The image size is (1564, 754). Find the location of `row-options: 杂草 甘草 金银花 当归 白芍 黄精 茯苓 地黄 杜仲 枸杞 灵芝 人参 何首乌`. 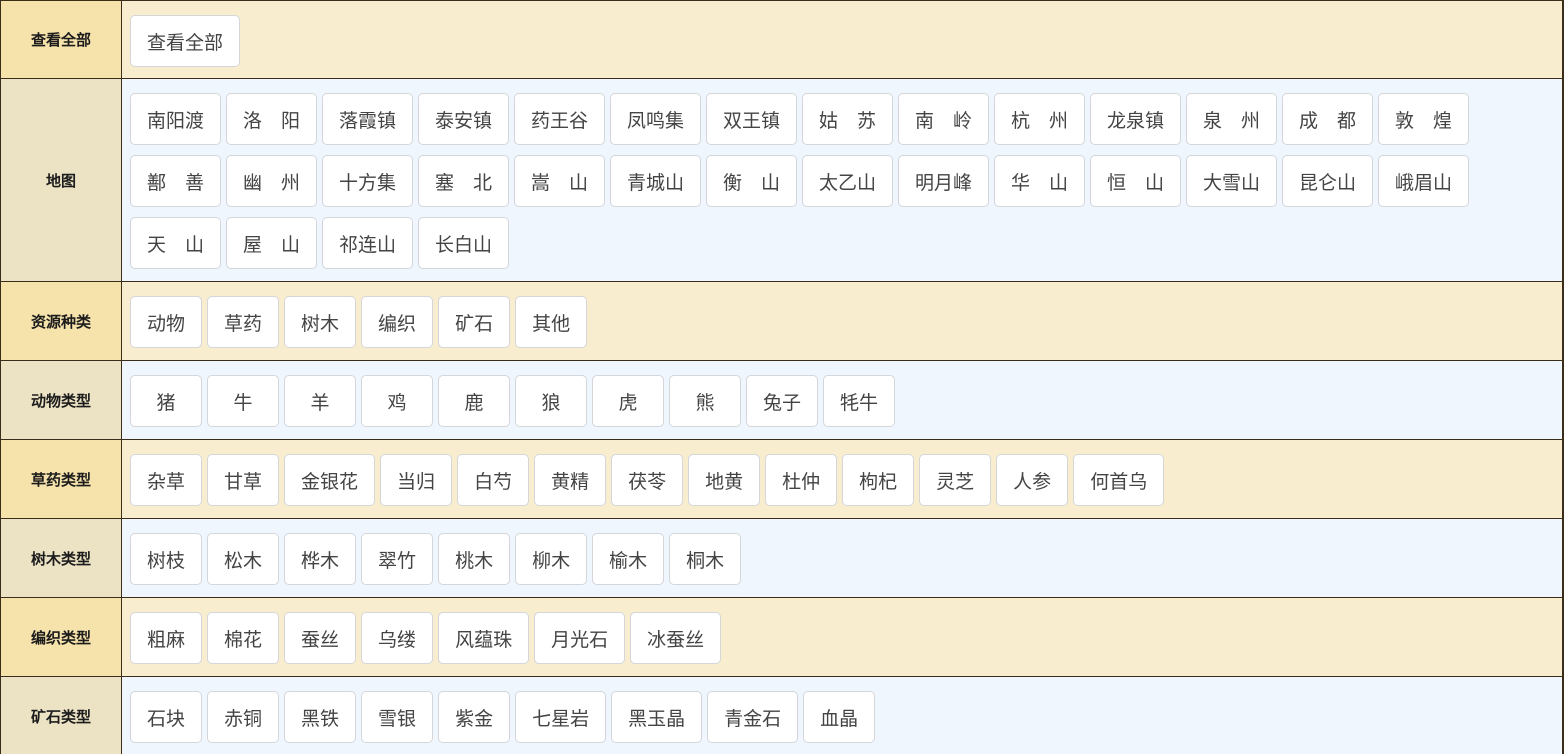

row-options: 杂草 甘草 金银花 当归 白芍 黄精 茯苓 地黄 杜仲 枸杞 灵芝 人参 何首乌 is located at coordinates (843, 479).